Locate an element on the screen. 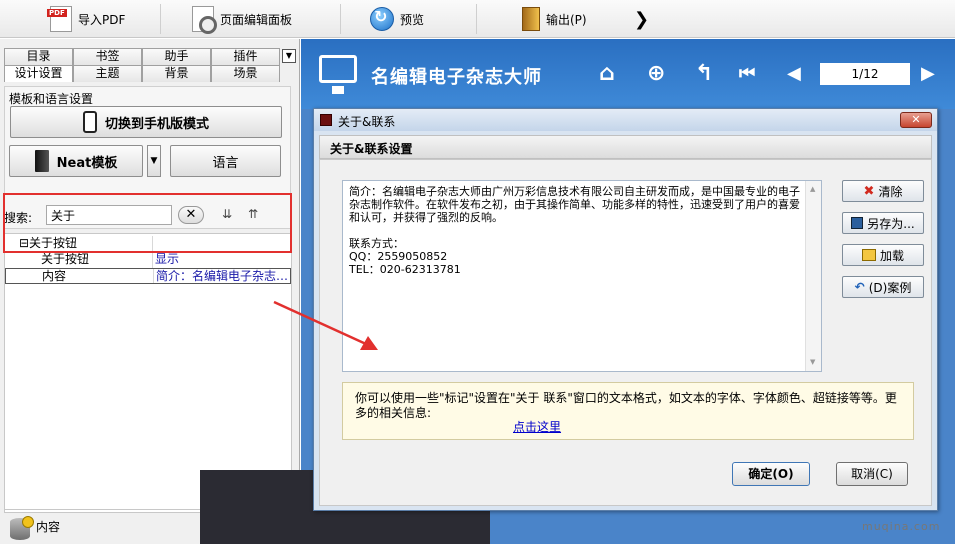 The image size is (955, 544). tree-key-content: 内容 is located at coordinates (80, 276).